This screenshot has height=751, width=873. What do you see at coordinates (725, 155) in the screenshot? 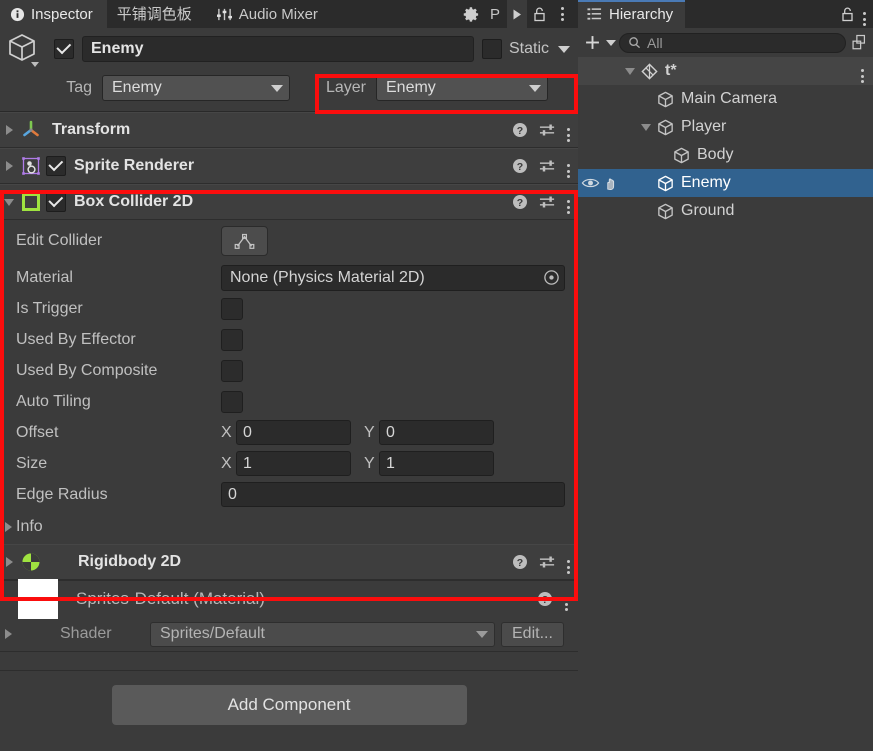
I see `hierarchy-row-body: Body` at bounding box center [725, 155].